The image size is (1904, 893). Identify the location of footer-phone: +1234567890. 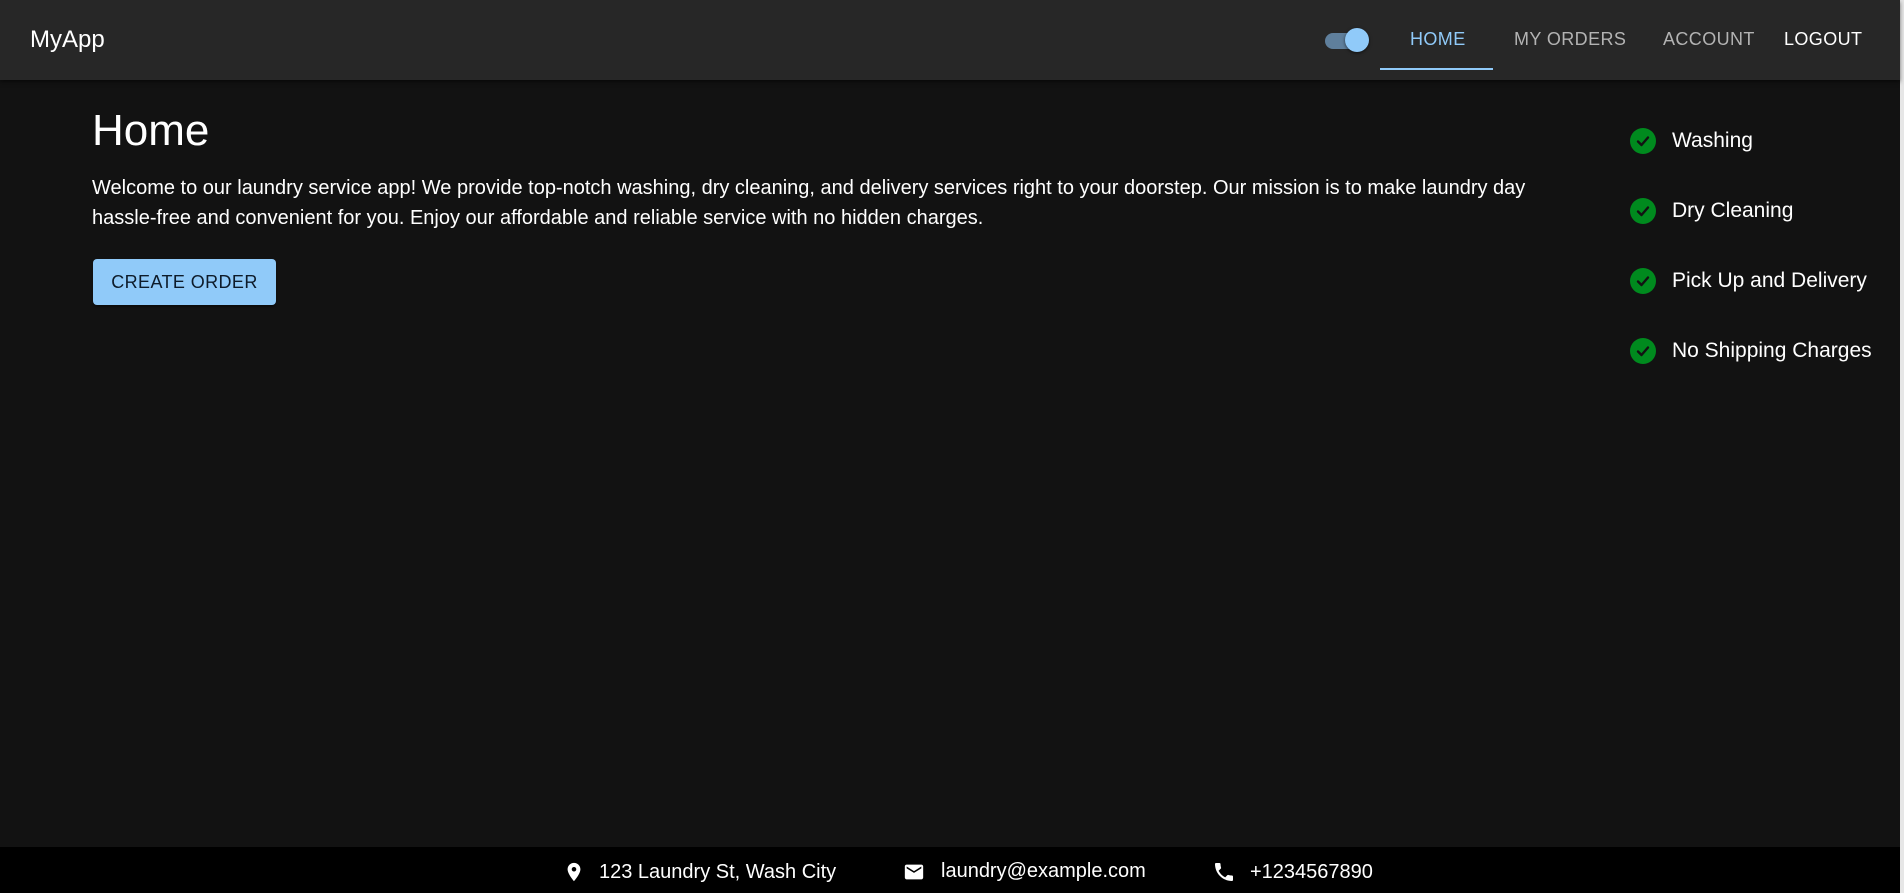
(1292, 872).